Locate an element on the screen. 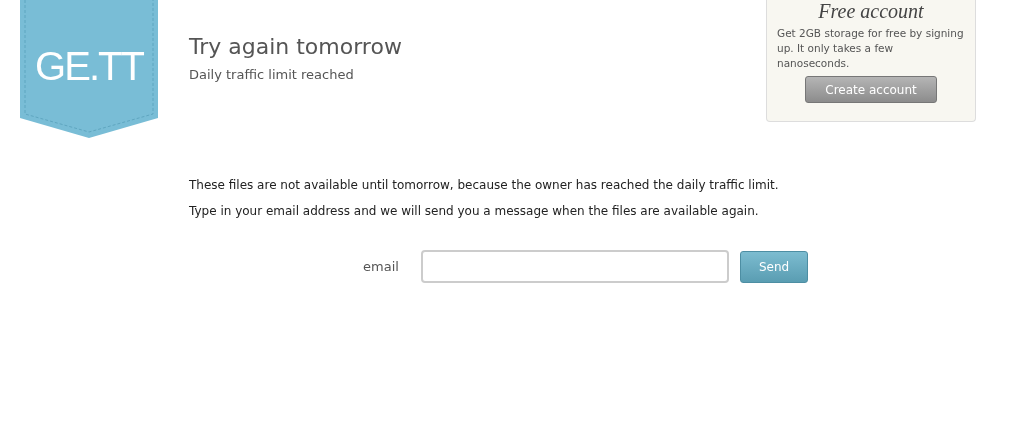  email-label: email is located at coordinates (381, 266).